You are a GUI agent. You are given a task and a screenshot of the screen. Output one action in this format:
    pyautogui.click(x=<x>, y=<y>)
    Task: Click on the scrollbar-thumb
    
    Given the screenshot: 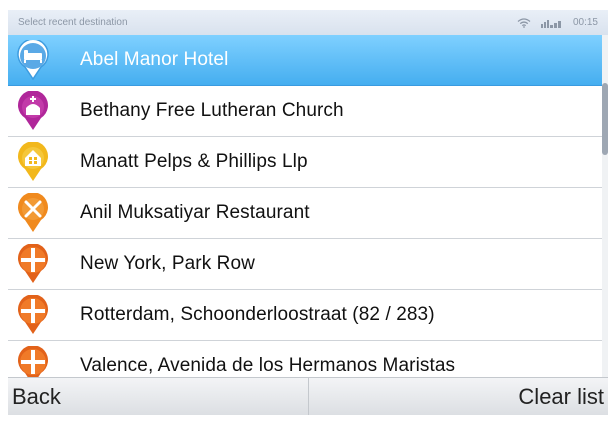 What is the action you would take?
    pyautogui.click(x=605, y=119)
    